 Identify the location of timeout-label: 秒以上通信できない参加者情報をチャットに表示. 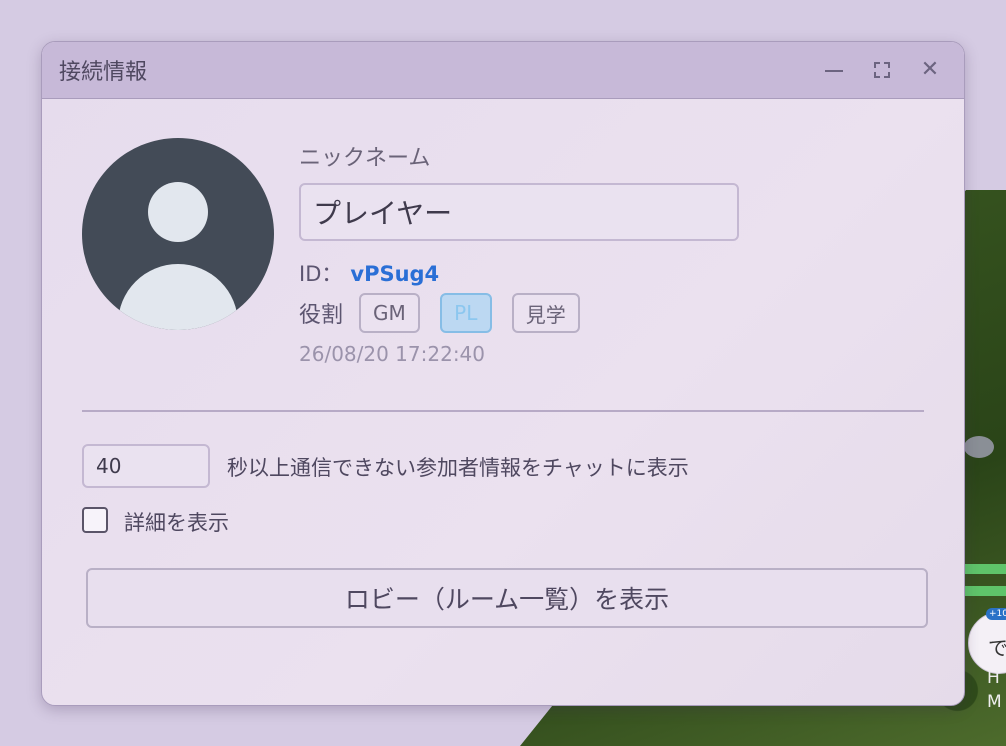
(458, 468).